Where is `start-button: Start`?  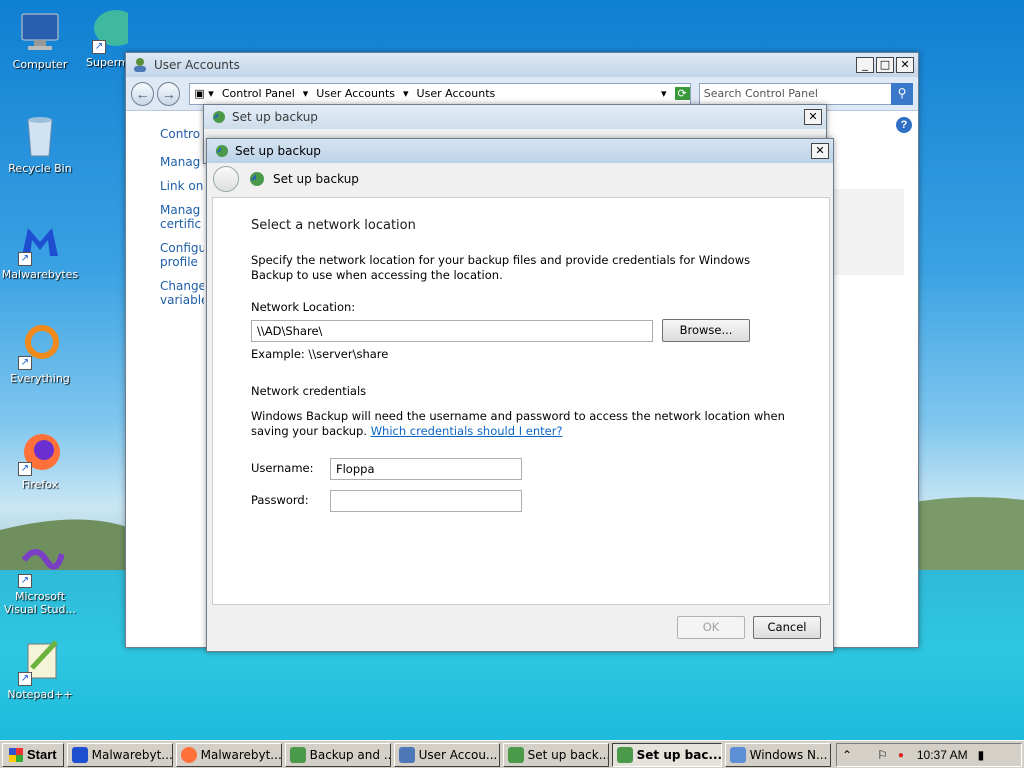 start-button: Start is located at coordinates (33, 754).